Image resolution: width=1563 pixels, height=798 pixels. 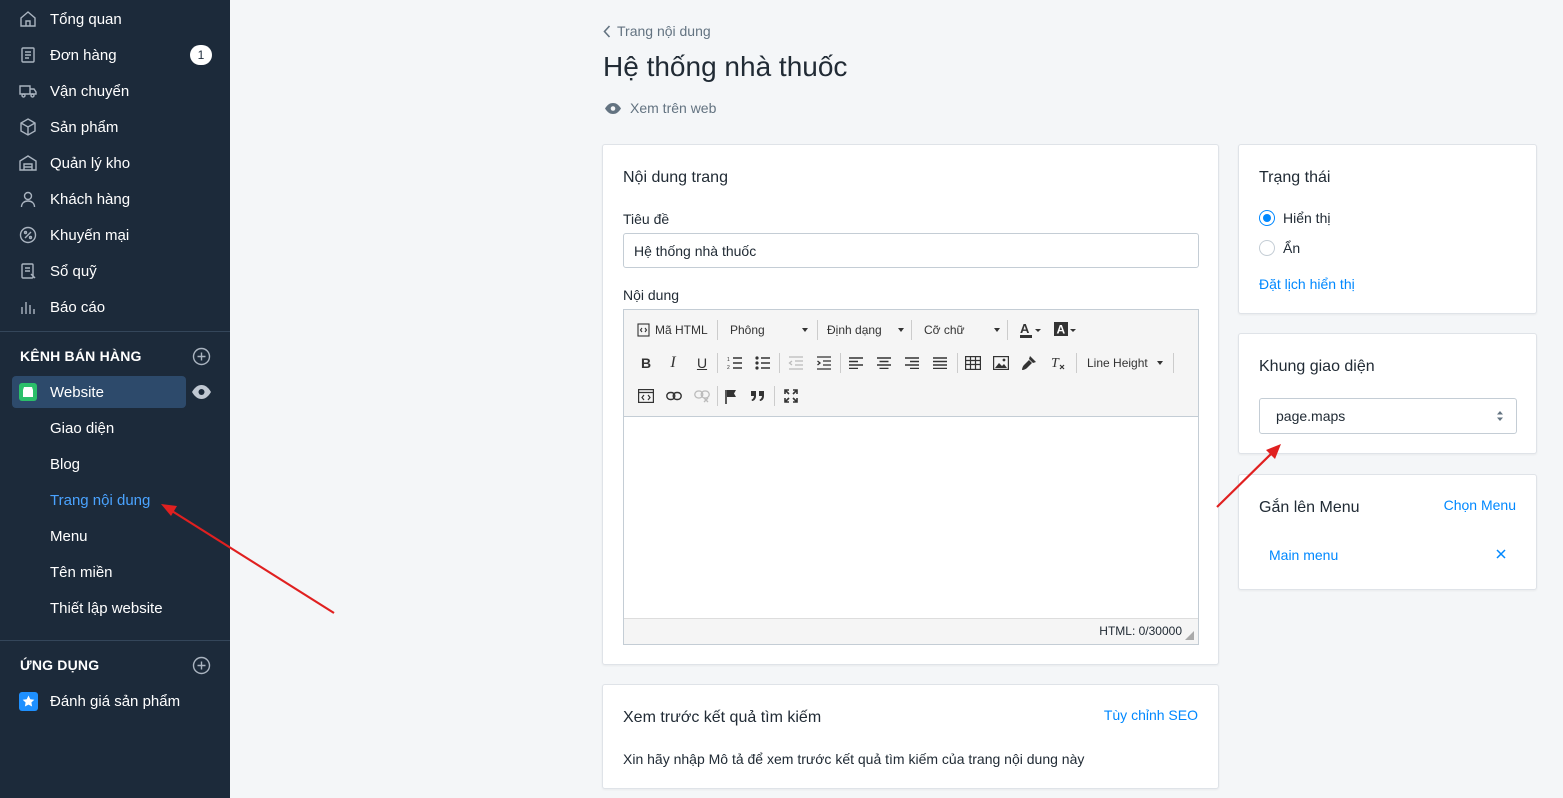 What do you see at coordinates (81, 572) in the screenshot?
I see `sub-item-domains: Tên miền` at bounding box center [81, 572].